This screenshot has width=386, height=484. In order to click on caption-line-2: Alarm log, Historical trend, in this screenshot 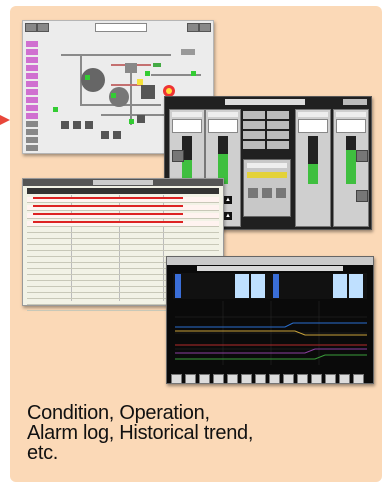, I will do `click(140, 433)`.